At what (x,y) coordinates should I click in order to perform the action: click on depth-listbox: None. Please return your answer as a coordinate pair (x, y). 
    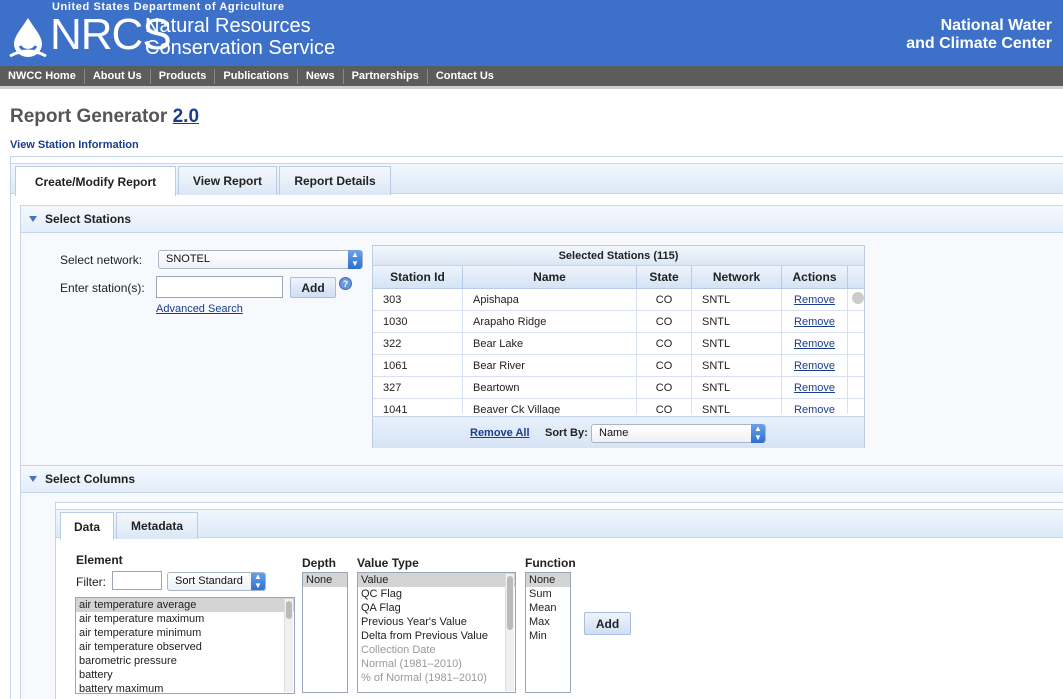
    Looking at the image, I should click on (325, 632).